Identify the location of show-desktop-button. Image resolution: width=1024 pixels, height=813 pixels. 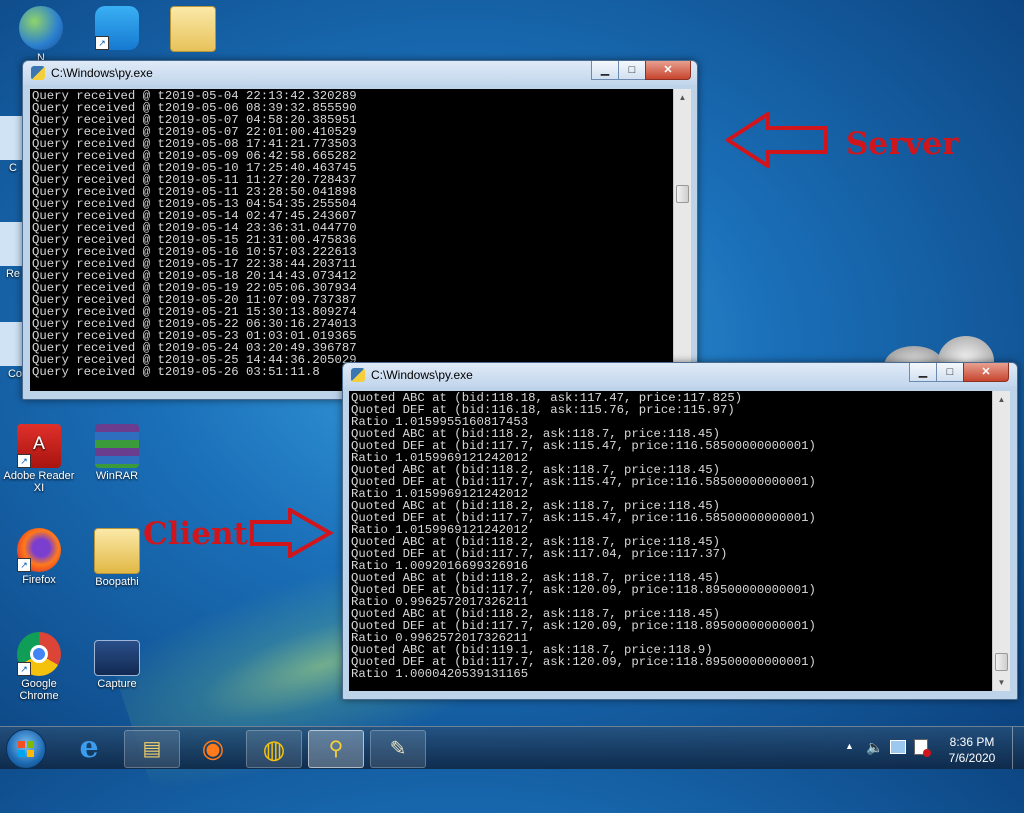
(1018, 748).